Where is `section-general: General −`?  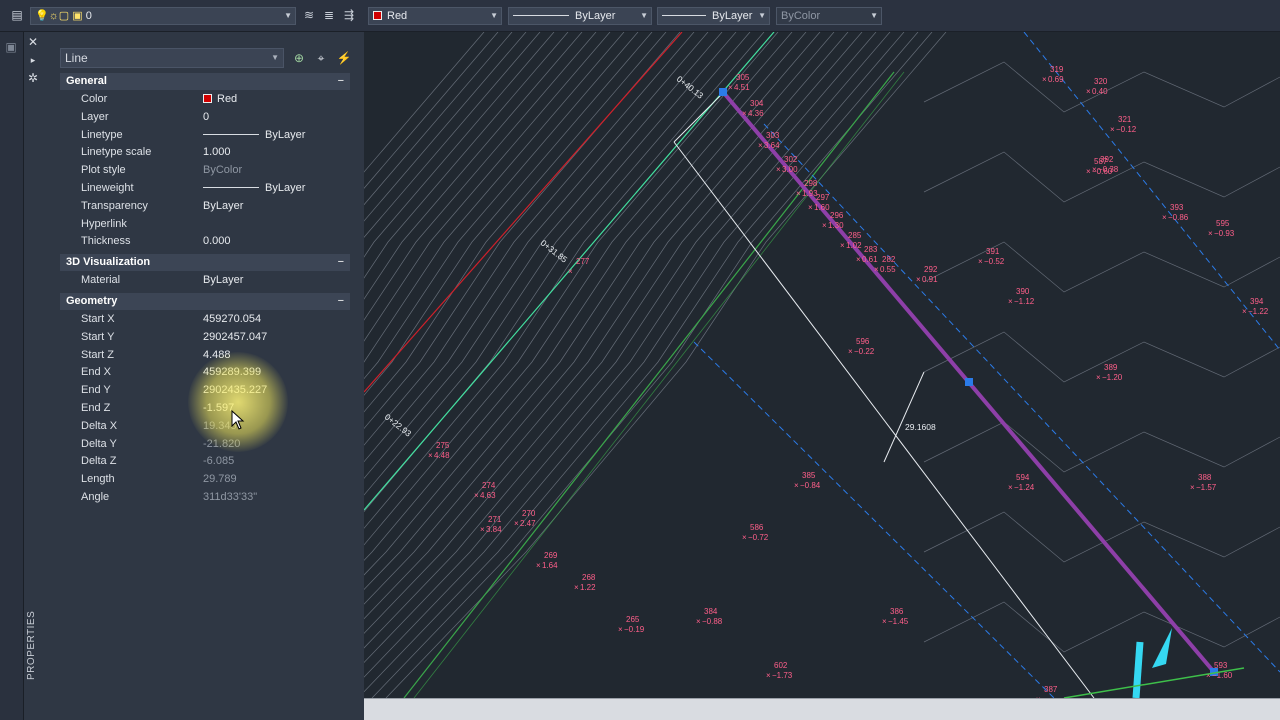
section-general: General − is located at coordinates (205, 81).